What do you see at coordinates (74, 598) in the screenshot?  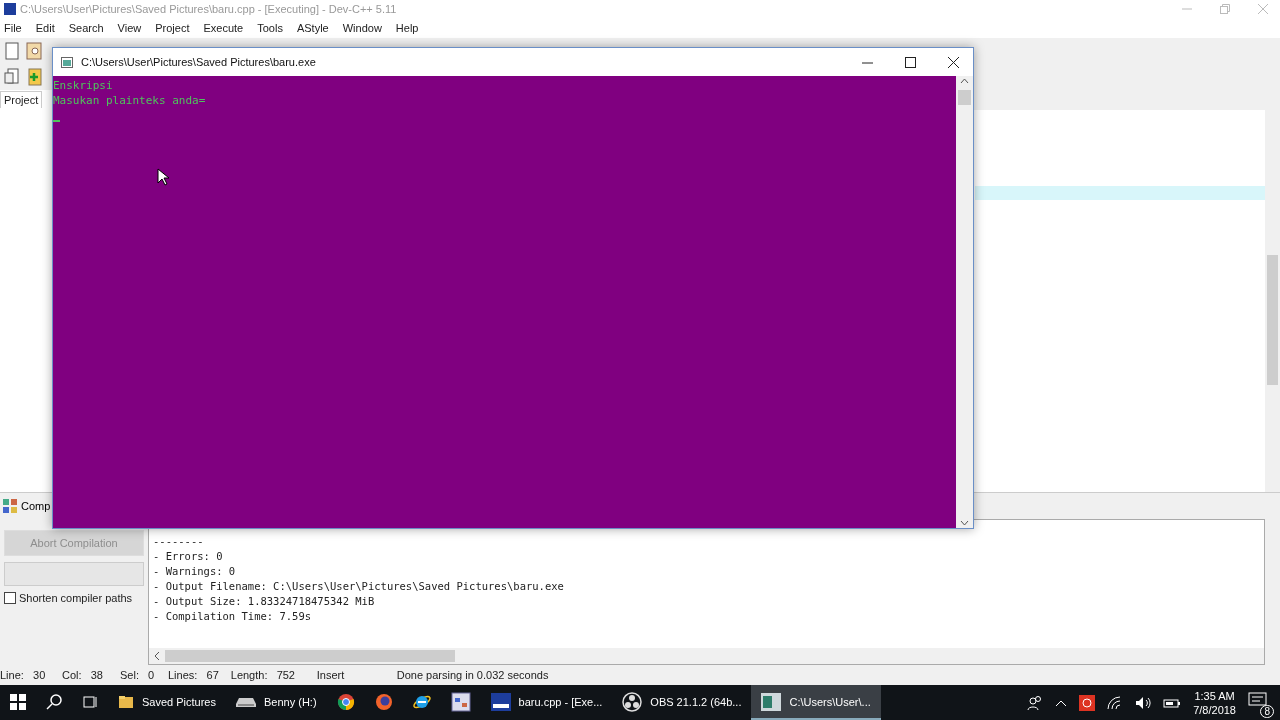 I see `shorten-paths-checkbox: Shorten compiler paths` at bounding box center [74, 598].